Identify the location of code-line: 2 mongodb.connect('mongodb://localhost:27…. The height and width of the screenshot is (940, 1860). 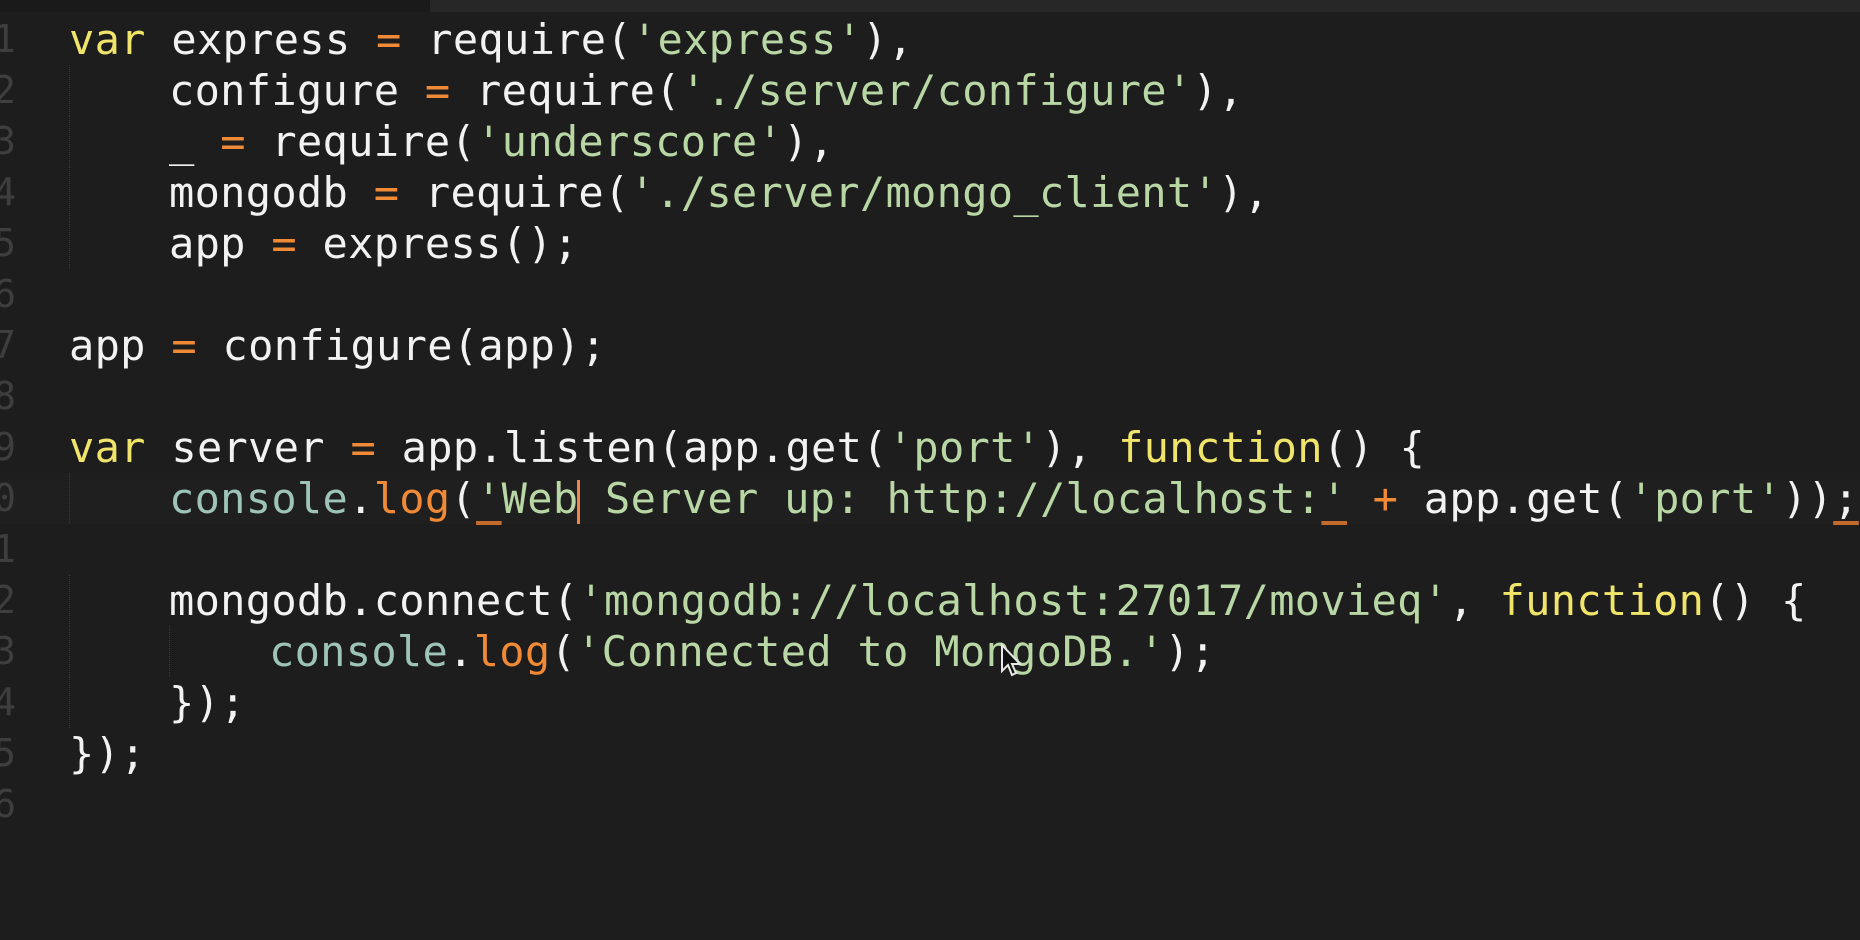
(930, 600).